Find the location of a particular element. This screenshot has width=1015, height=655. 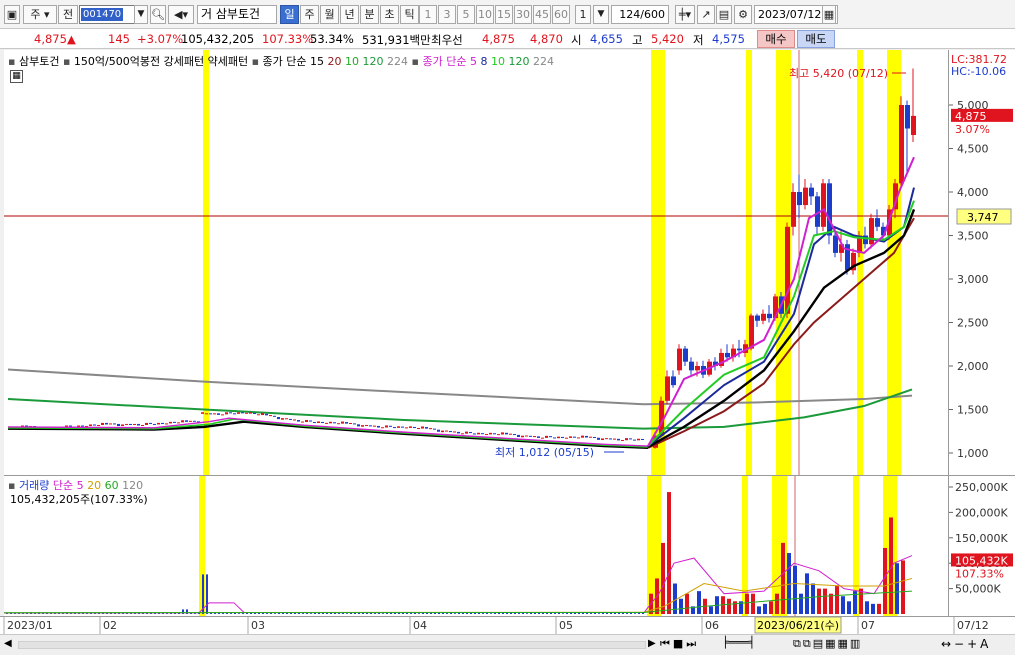

zoom-slider: ╞═══╡ is located at coordinates (754, 644).